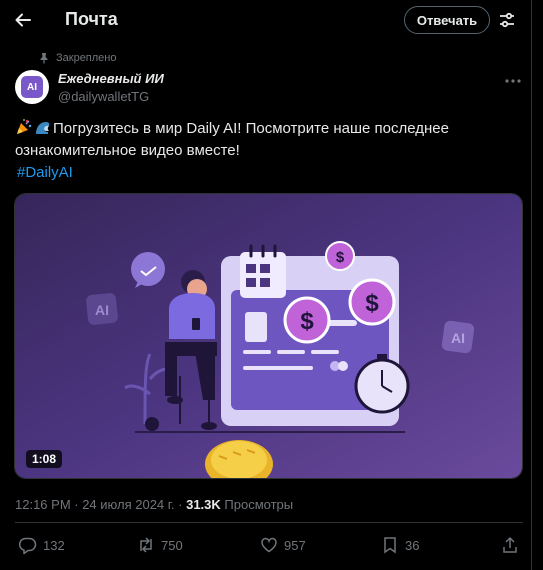 This screenshot has width=543, height=570. What do you see at coordinates (390, 545) in the screenshot?
I see `bookmark-icon` at bounding box center [390, 545].